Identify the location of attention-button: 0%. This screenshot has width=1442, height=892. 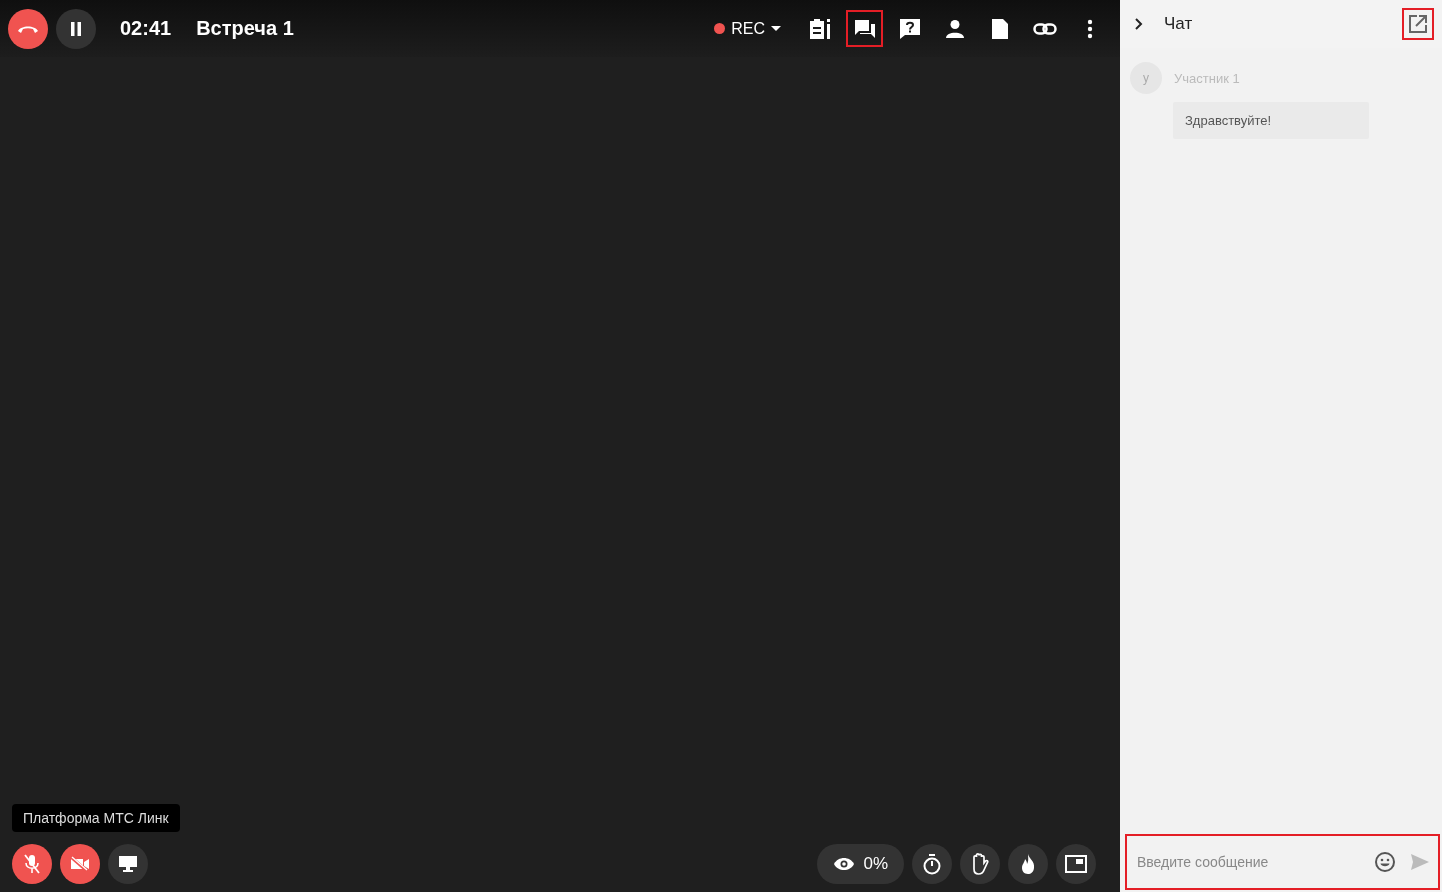
(860, 864).